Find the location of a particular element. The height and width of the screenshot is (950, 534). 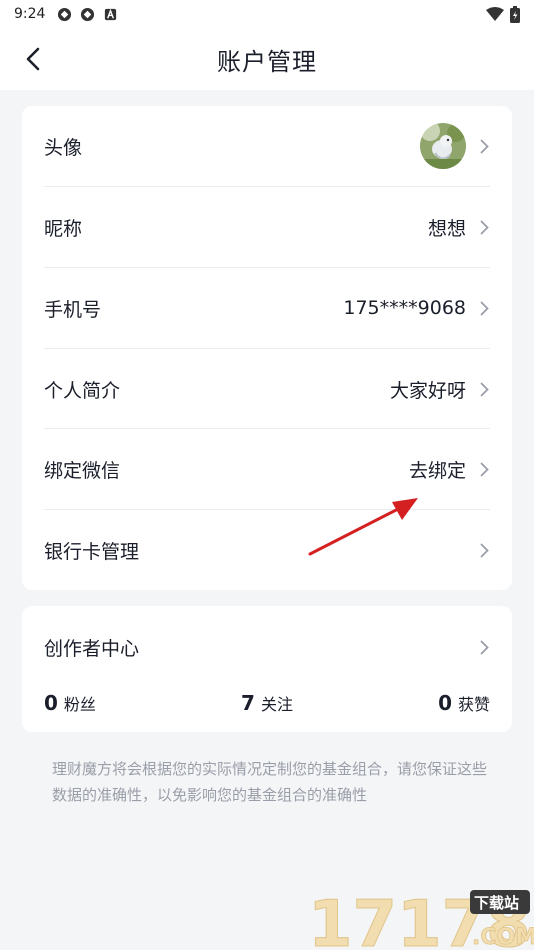

phone-row: 手机号 175****9068 is located at coordinates (267, 308).